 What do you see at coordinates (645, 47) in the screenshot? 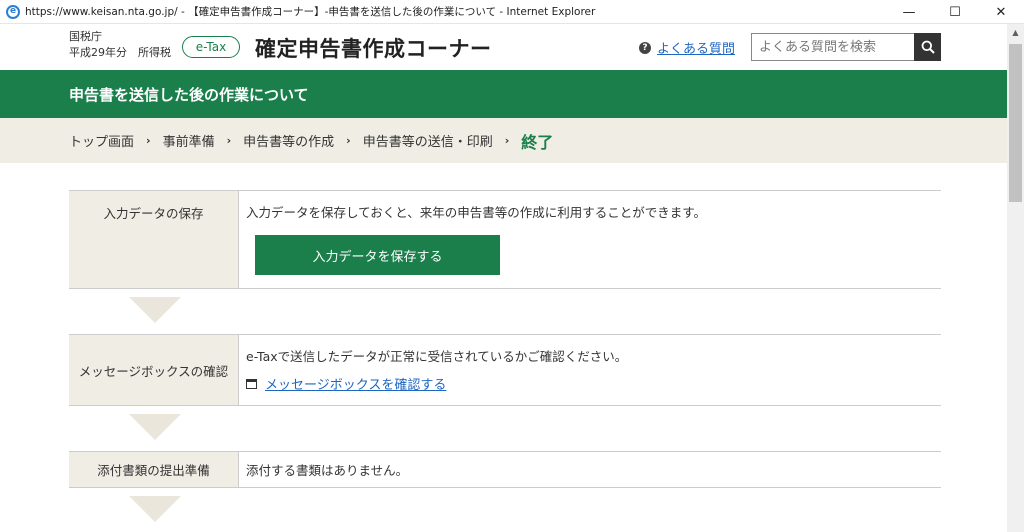
I see `question-icon: ?` at bounding box center [645, 47].